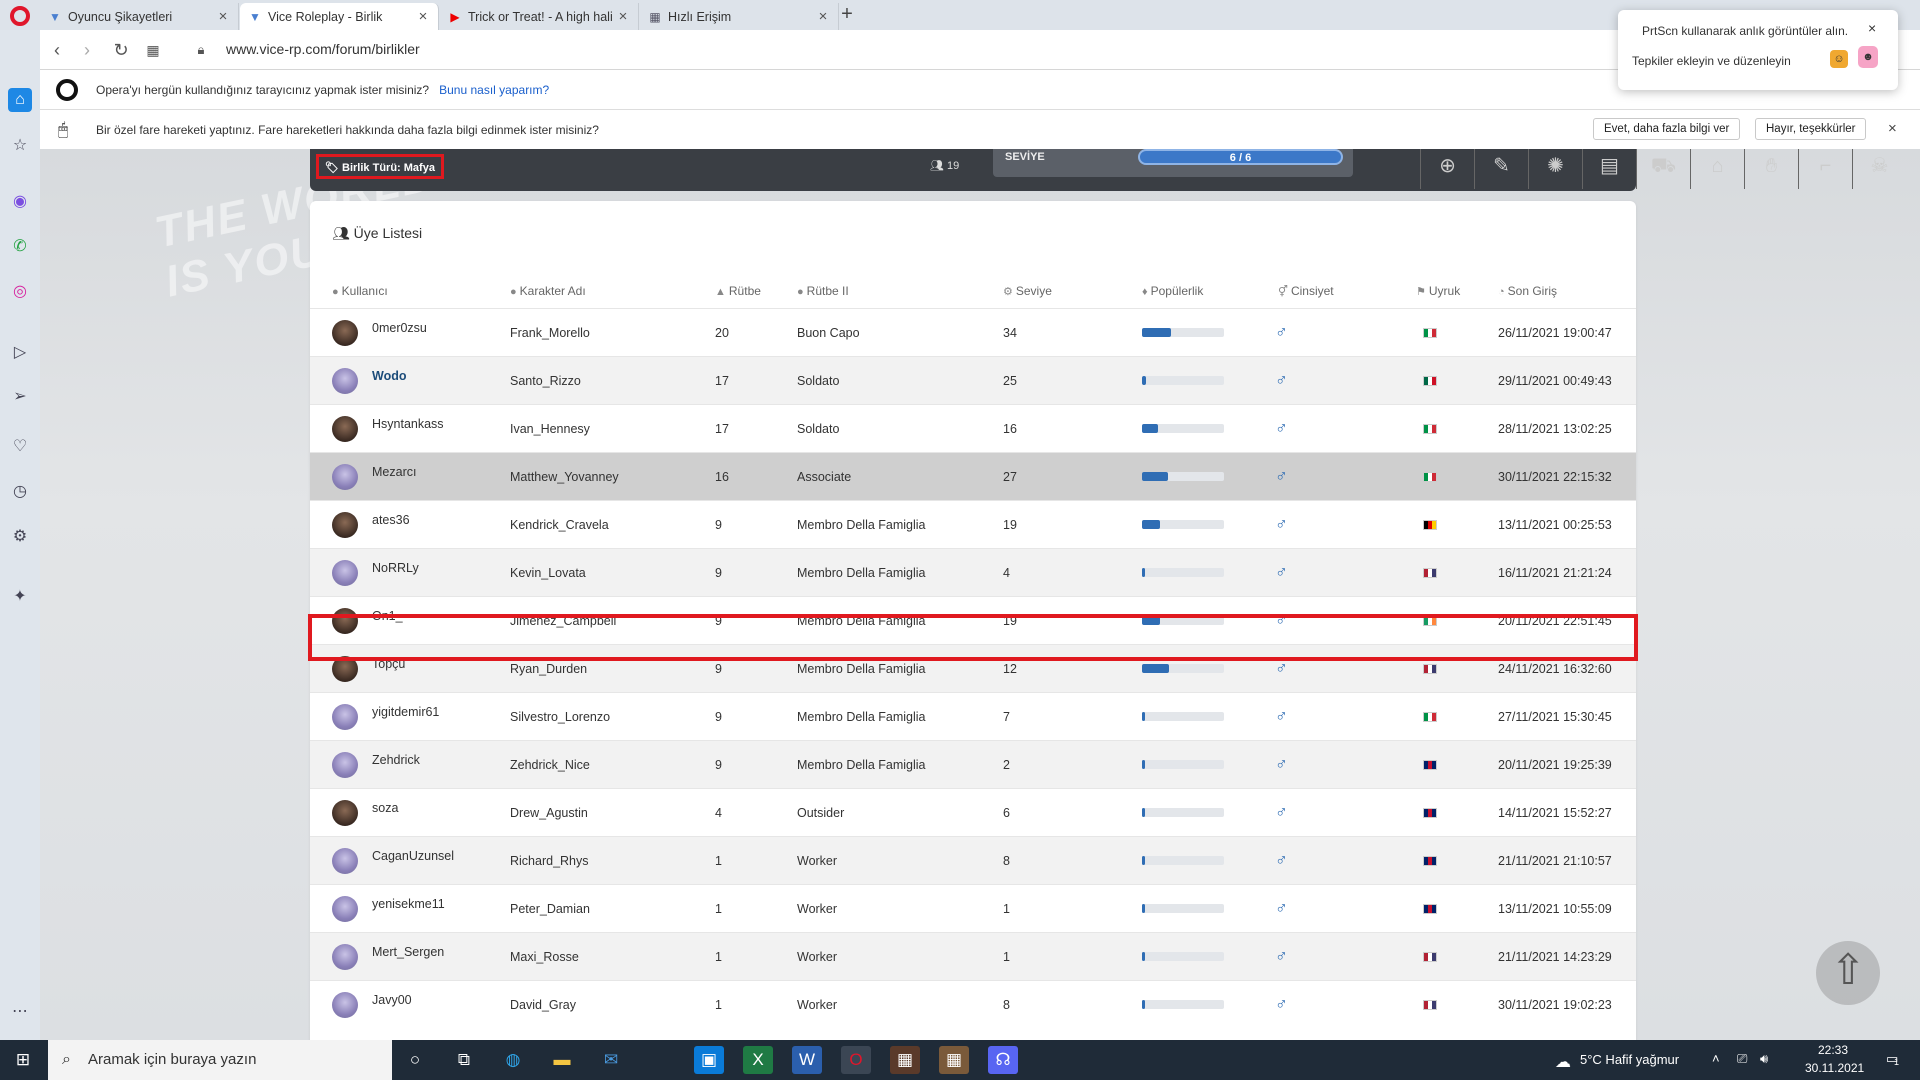  What do you see at coordinates (611, 1060) in the screenshot?
I see `mail-icon: ✉` at bounding box center [611, 1060].